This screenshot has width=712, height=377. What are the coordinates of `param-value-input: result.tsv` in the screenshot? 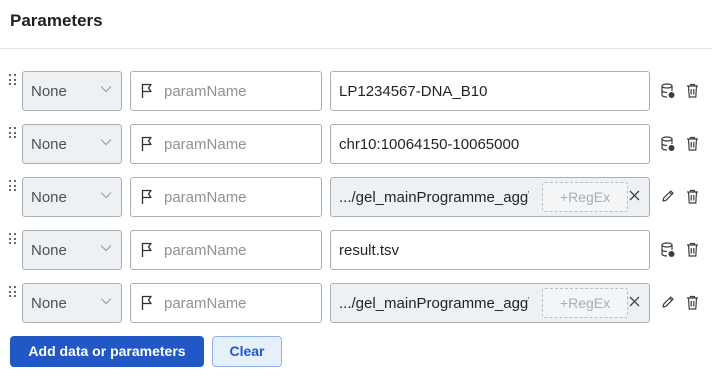 It's located at (490, 250).